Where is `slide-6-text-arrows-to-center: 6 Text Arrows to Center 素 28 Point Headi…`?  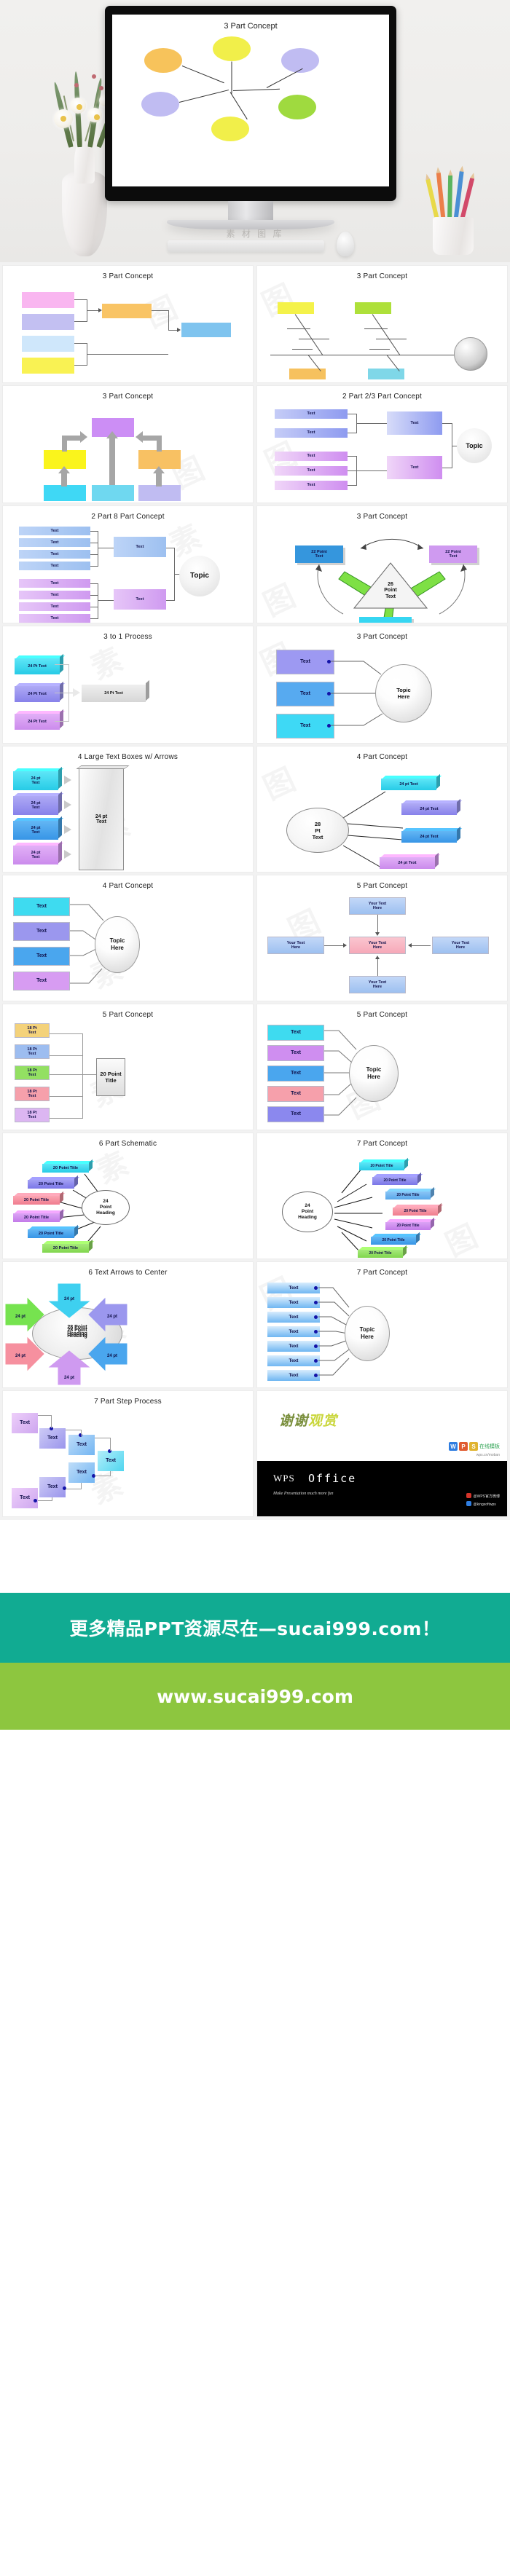
slide-6-text-arrows-to-center: 6 Text Arrows to Center 素 28 Point Headi… is located at coordinates (128, 1324).